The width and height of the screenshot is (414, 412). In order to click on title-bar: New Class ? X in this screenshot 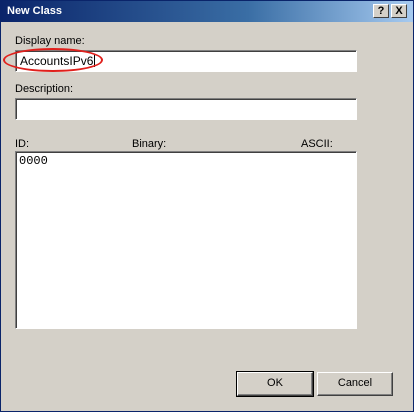, I will do `click(207, 11)`.